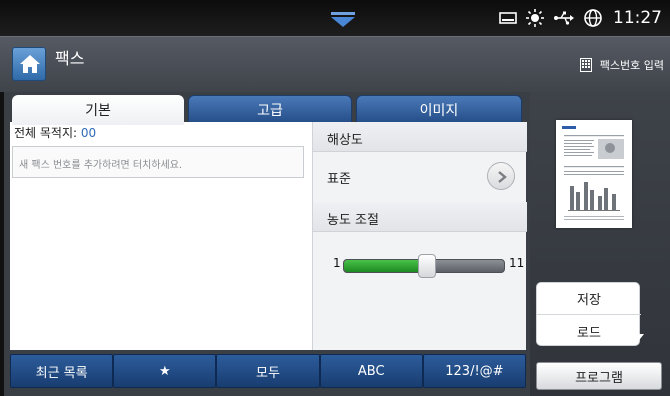  What do you see at coordinates (70, 58) in the screenshot?
I see `page-title: 팩스` at bounding box center [70, 58].